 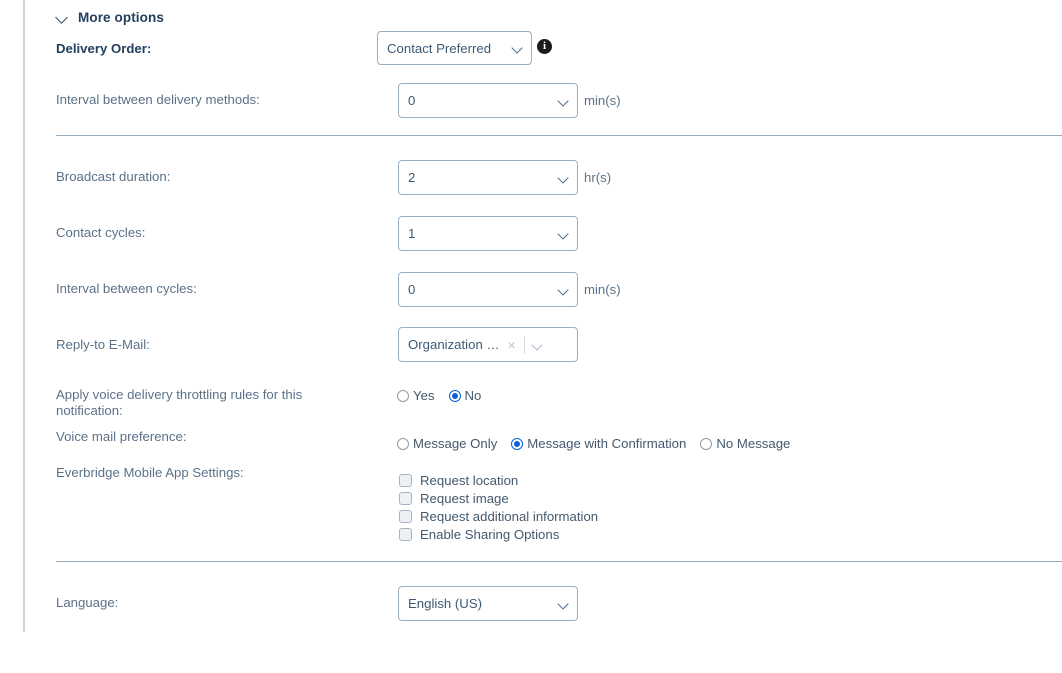 I want to click on radio-label: No Message, so click(x=753, y=443).